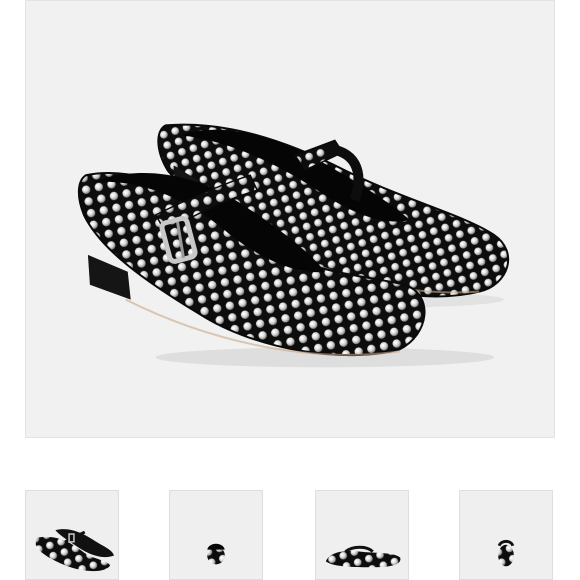  I want to click on thumbnail-front-toe, so click(216, 535).